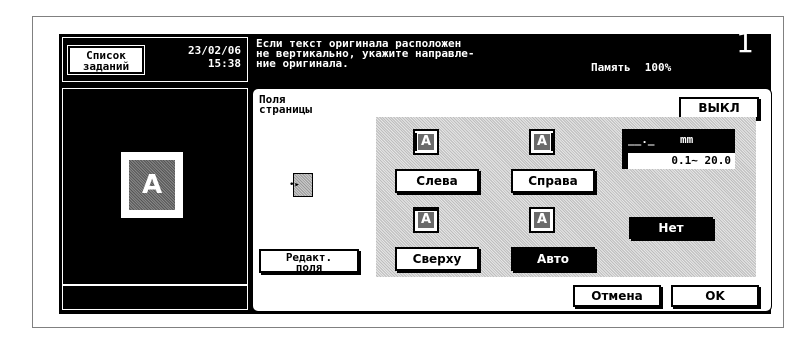 The image size is (806, 350). I want to click on top-margin-icon: A, so click(426, 220).